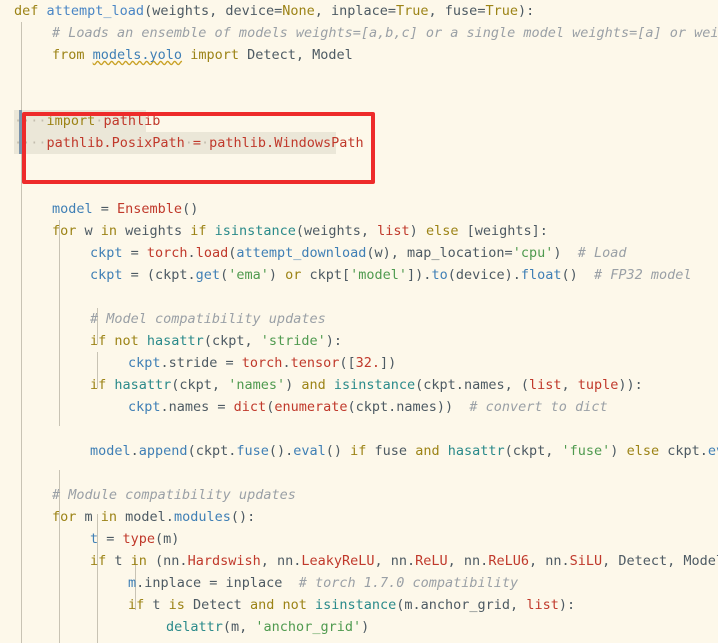 This screenshot has height=643, width=718. What do you see at coordinates (355, 11) in the screenshot?
I see `code-token: , inplace=` at bounding box center [355, 11].